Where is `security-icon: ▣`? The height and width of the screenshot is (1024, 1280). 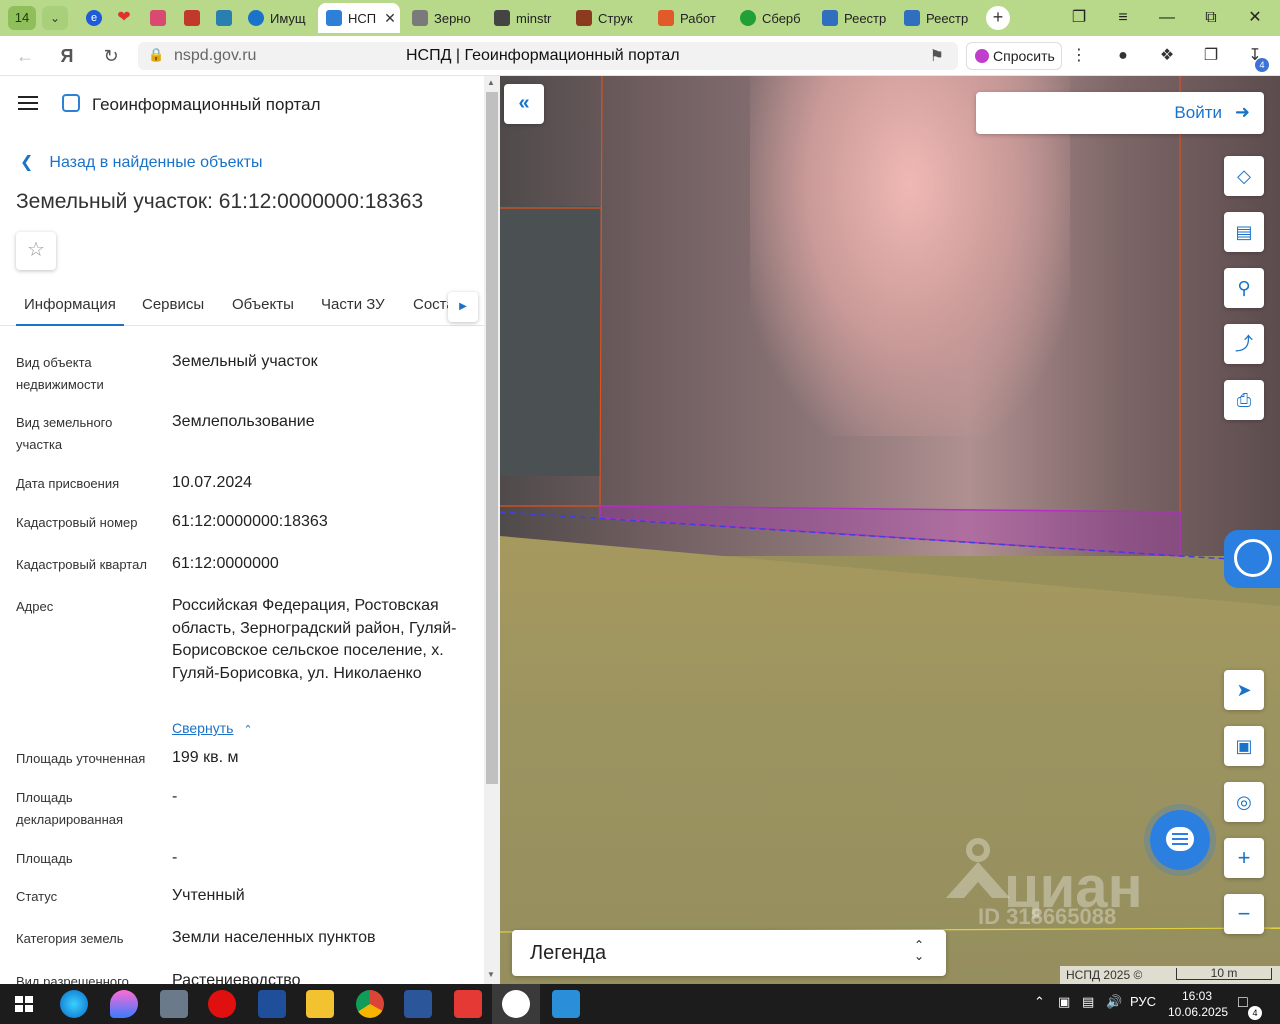 security-icon: ▣ is located at coordinates (1064, 1002).